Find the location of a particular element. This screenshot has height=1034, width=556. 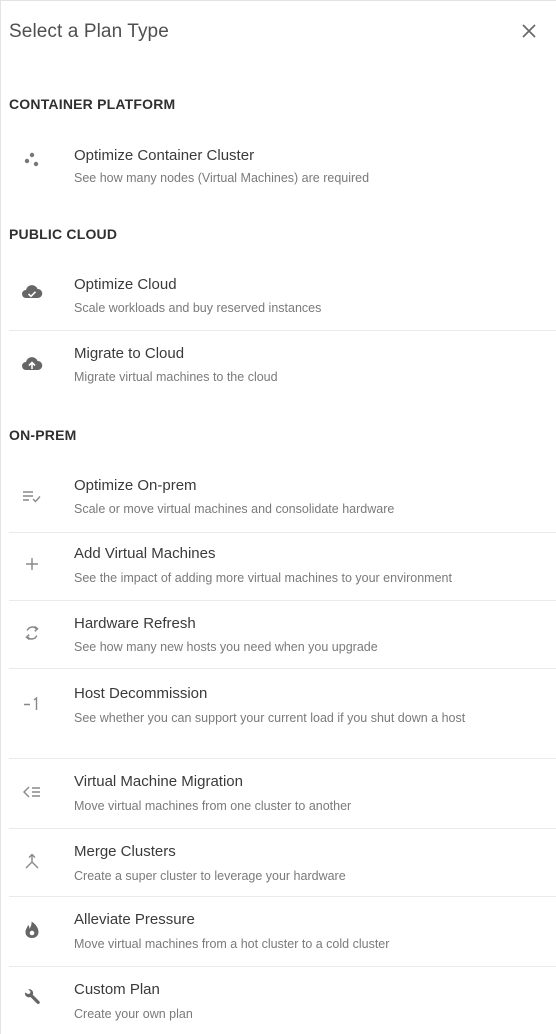

flame-icon is located at coordinates (32, 930).